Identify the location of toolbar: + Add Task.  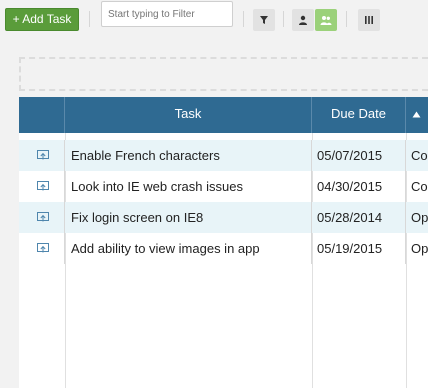
(214, 19).